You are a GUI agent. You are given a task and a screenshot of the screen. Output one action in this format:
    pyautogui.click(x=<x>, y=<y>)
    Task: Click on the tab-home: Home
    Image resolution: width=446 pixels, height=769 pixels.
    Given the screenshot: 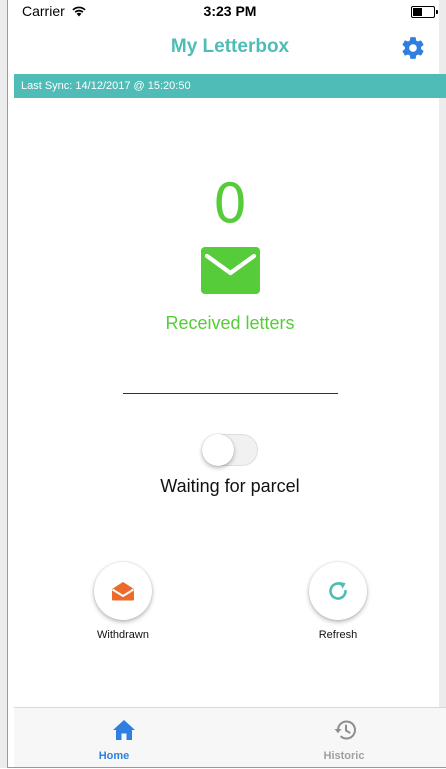 What is the action you would take?
    pyautogui.click(x=122, y=738)
    